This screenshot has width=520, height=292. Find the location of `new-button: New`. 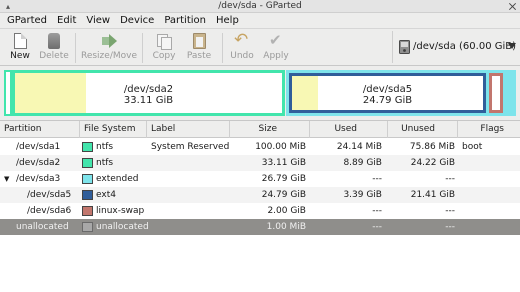

new-button: New is located at coordinates (20, 48).